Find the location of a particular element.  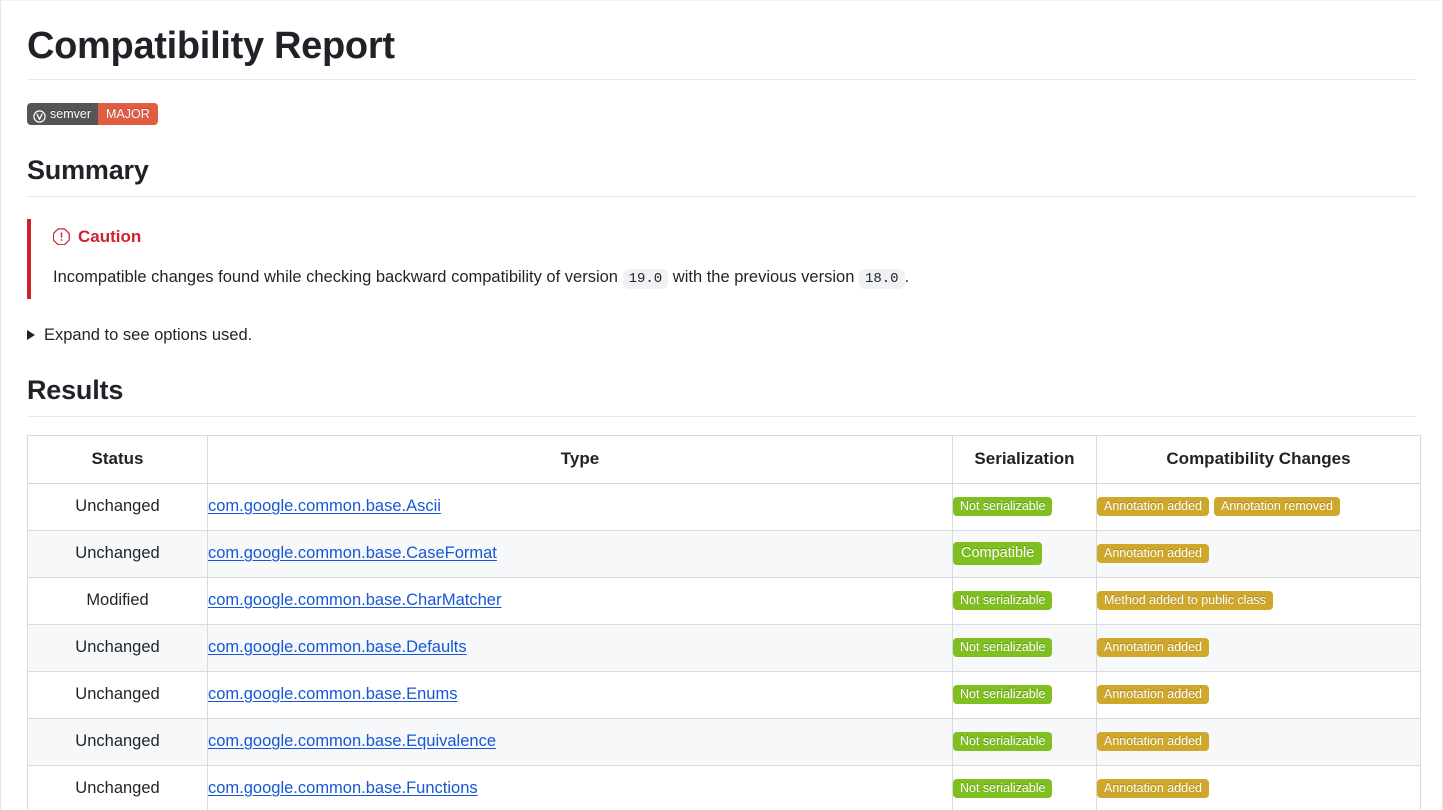

octagon-alert-icon is located at coordinates (61, 236).